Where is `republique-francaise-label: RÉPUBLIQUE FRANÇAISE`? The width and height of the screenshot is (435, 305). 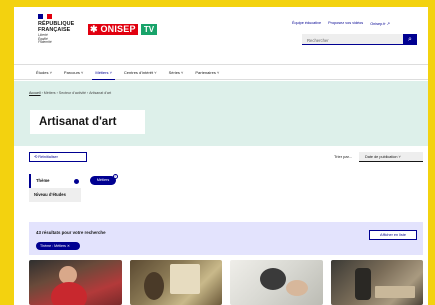 republique-francaise-label: RÉPUBLIQUE FRANÇAISE is located at coordinates (56, 27).